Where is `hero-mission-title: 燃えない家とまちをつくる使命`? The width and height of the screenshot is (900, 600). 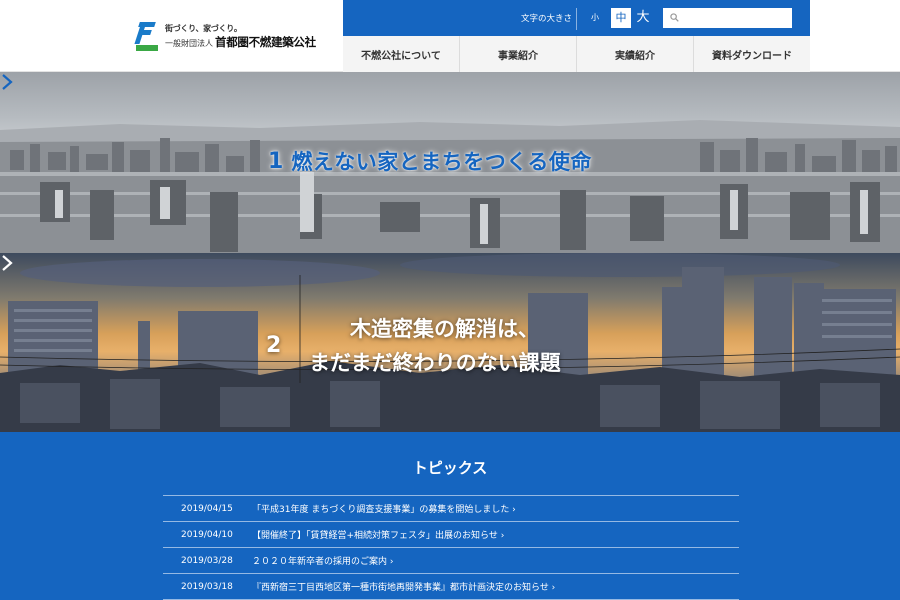 hero-mission-title: 燃えない家とまちをつくる使命 is located at coordinates (441, 162).